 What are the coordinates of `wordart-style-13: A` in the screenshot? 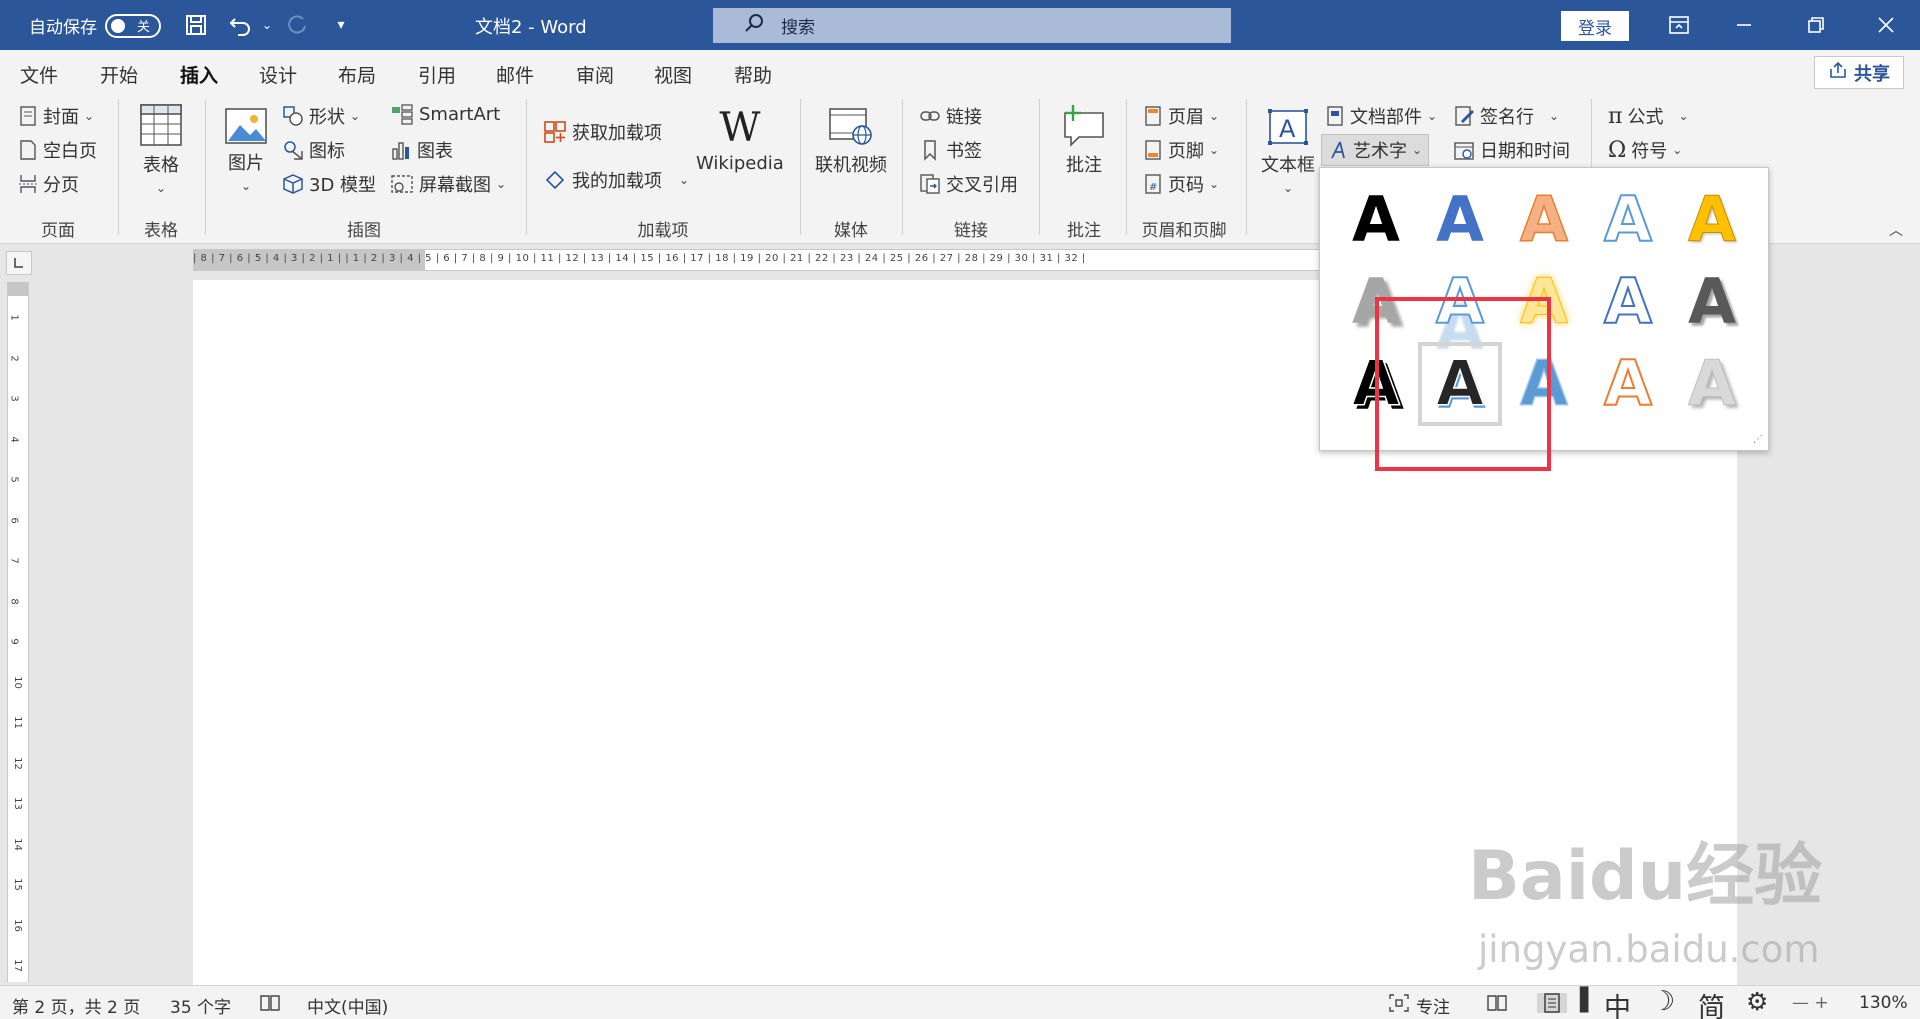 It's located at (1544, 384).